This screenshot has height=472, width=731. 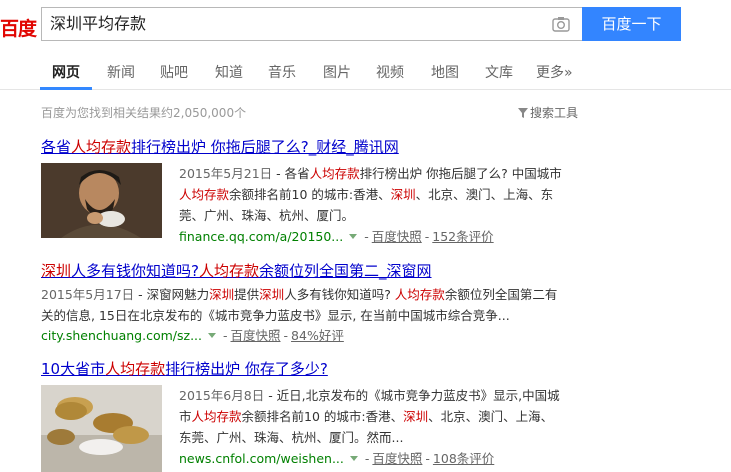 What do you see at coordinates (463, 458) in the screenshot?
I see `rating-link: 108条评价` at bounding box center [463, 458].